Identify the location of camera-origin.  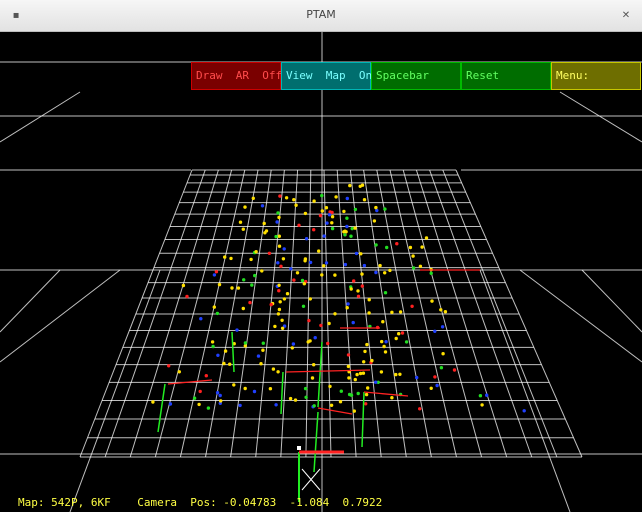
(299, 448).